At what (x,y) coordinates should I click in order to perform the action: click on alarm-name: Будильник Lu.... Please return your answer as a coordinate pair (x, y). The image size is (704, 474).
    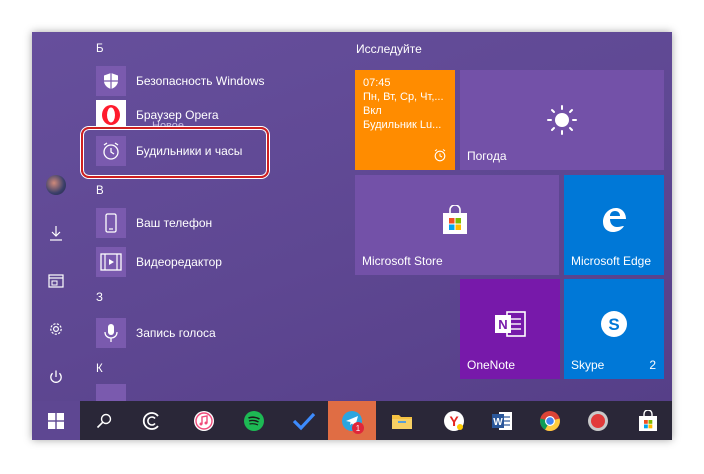
    Looking at the image, I should click on (402, 125).